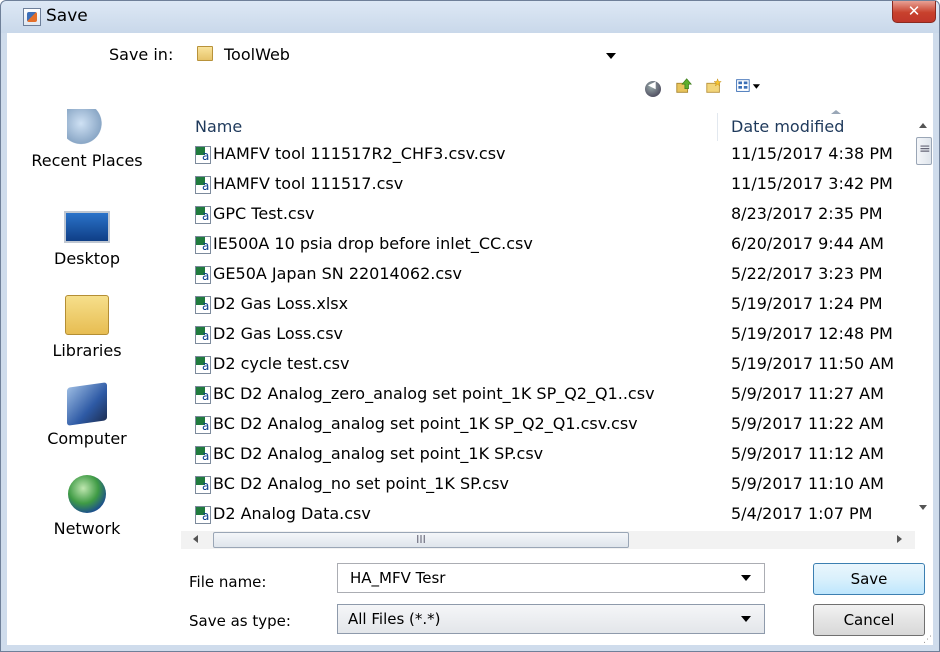 Image resolution: width=940 pixels, height=652 pixels. Describe the element at coordinates (923, 125) in the screenshot. I see `scroll-up-arrow-icon` at that location.